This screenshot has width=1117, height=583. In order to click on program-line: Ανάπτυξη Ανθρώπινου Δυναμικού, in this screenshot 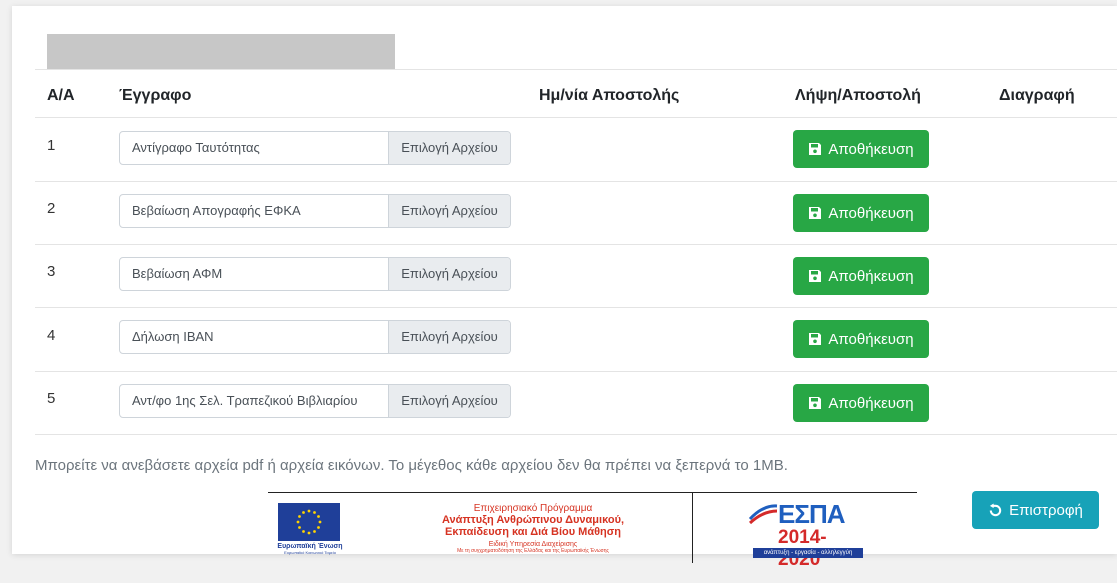, I will do `click(533, 520)`.